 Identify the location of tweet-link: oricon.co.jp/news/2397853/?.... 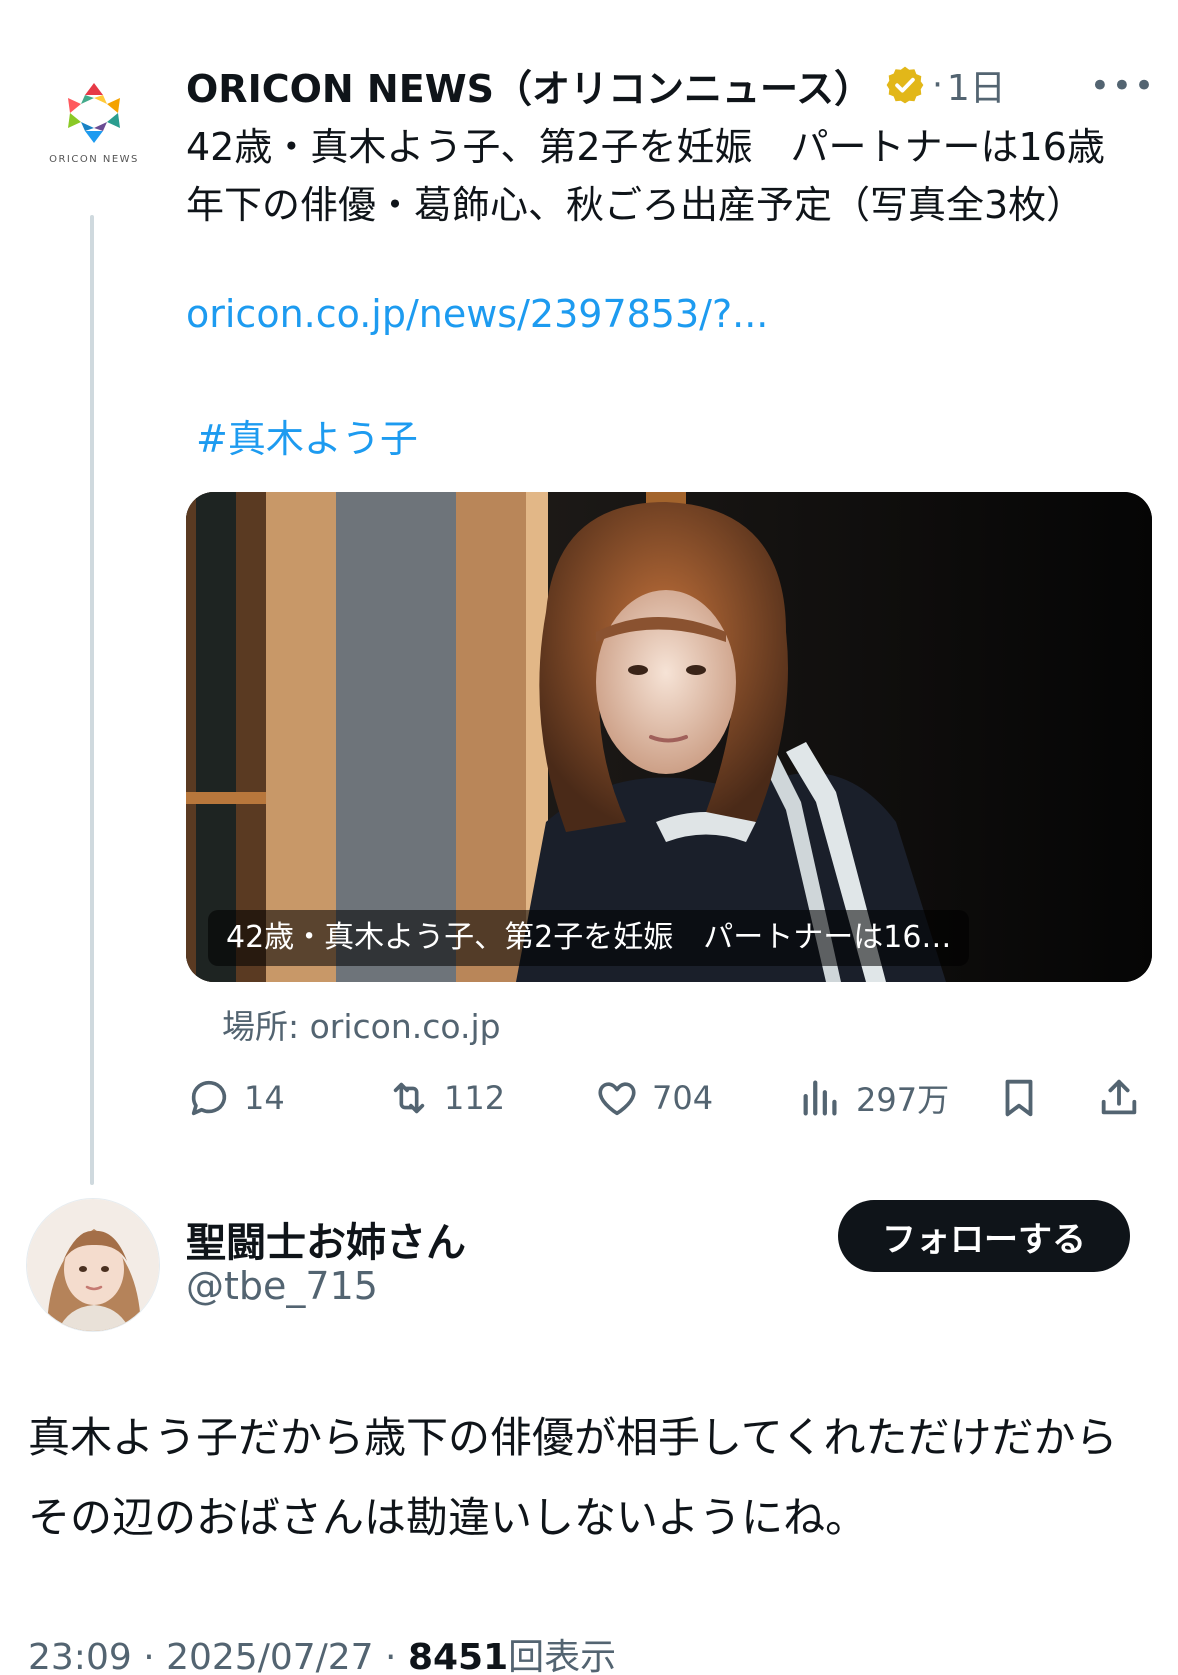
(477, 314).